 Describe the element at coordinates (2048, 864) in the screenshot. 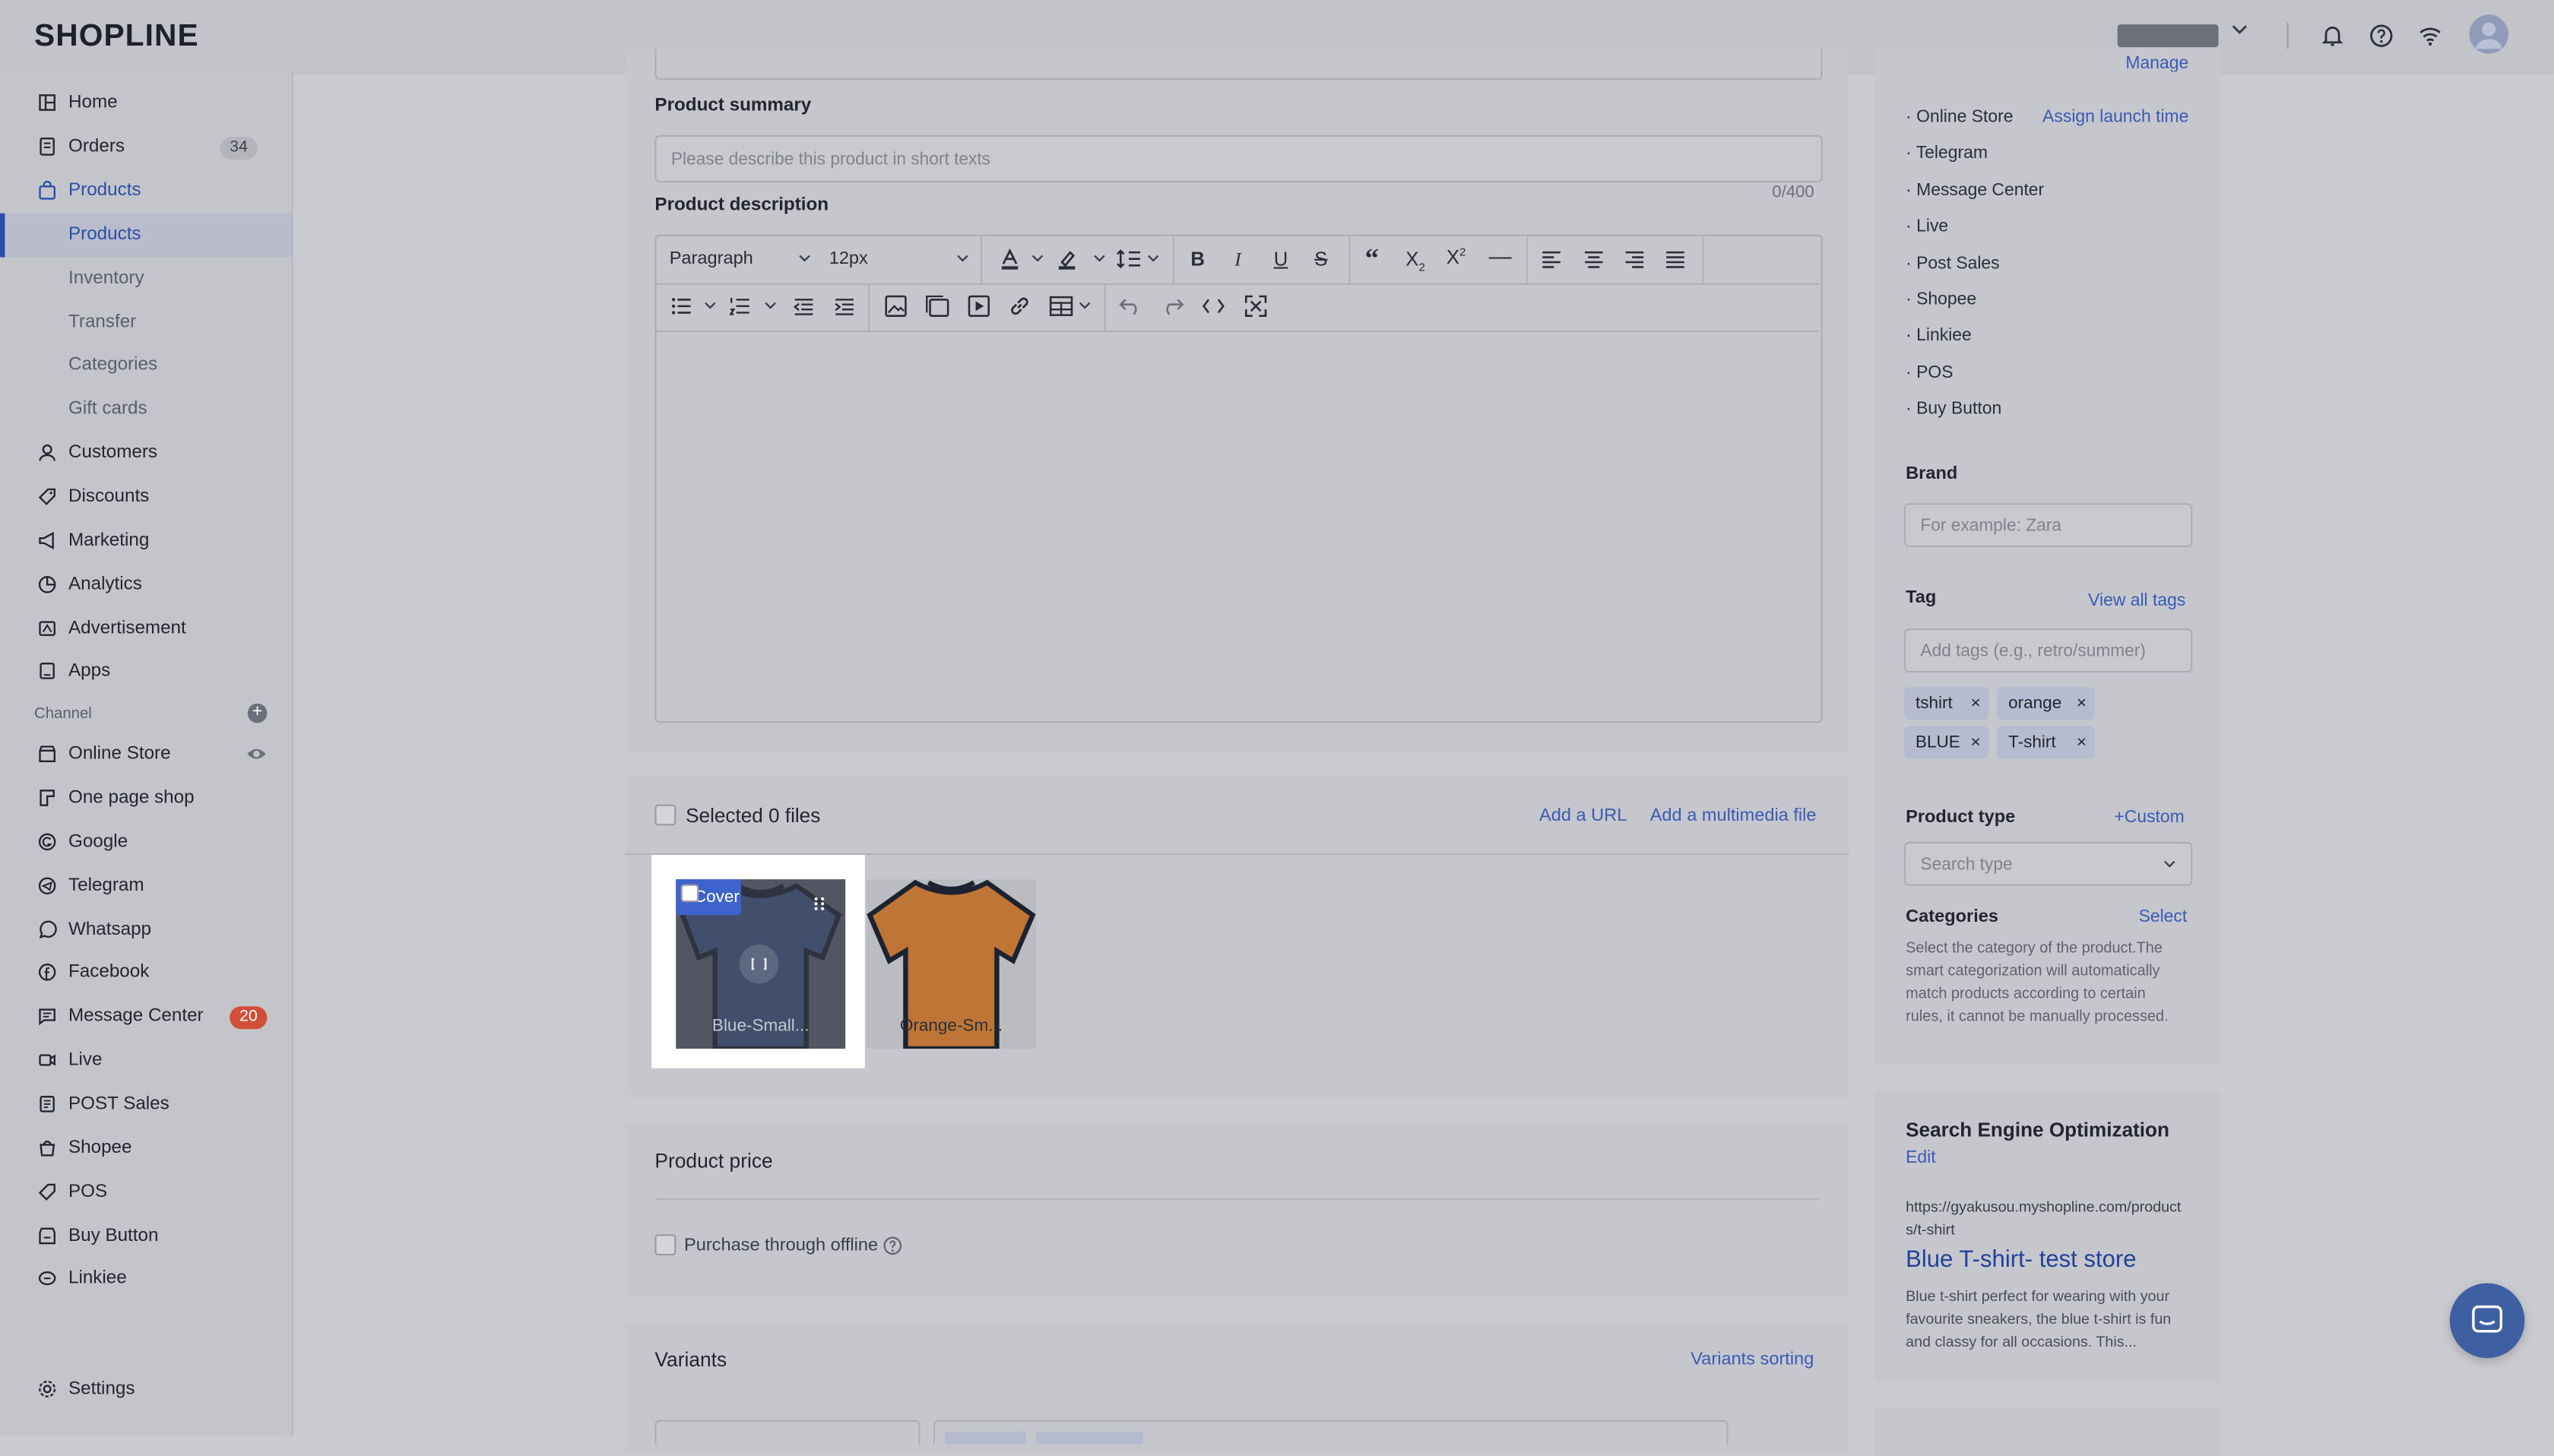

I see `product-type-select: Search type` at that location.